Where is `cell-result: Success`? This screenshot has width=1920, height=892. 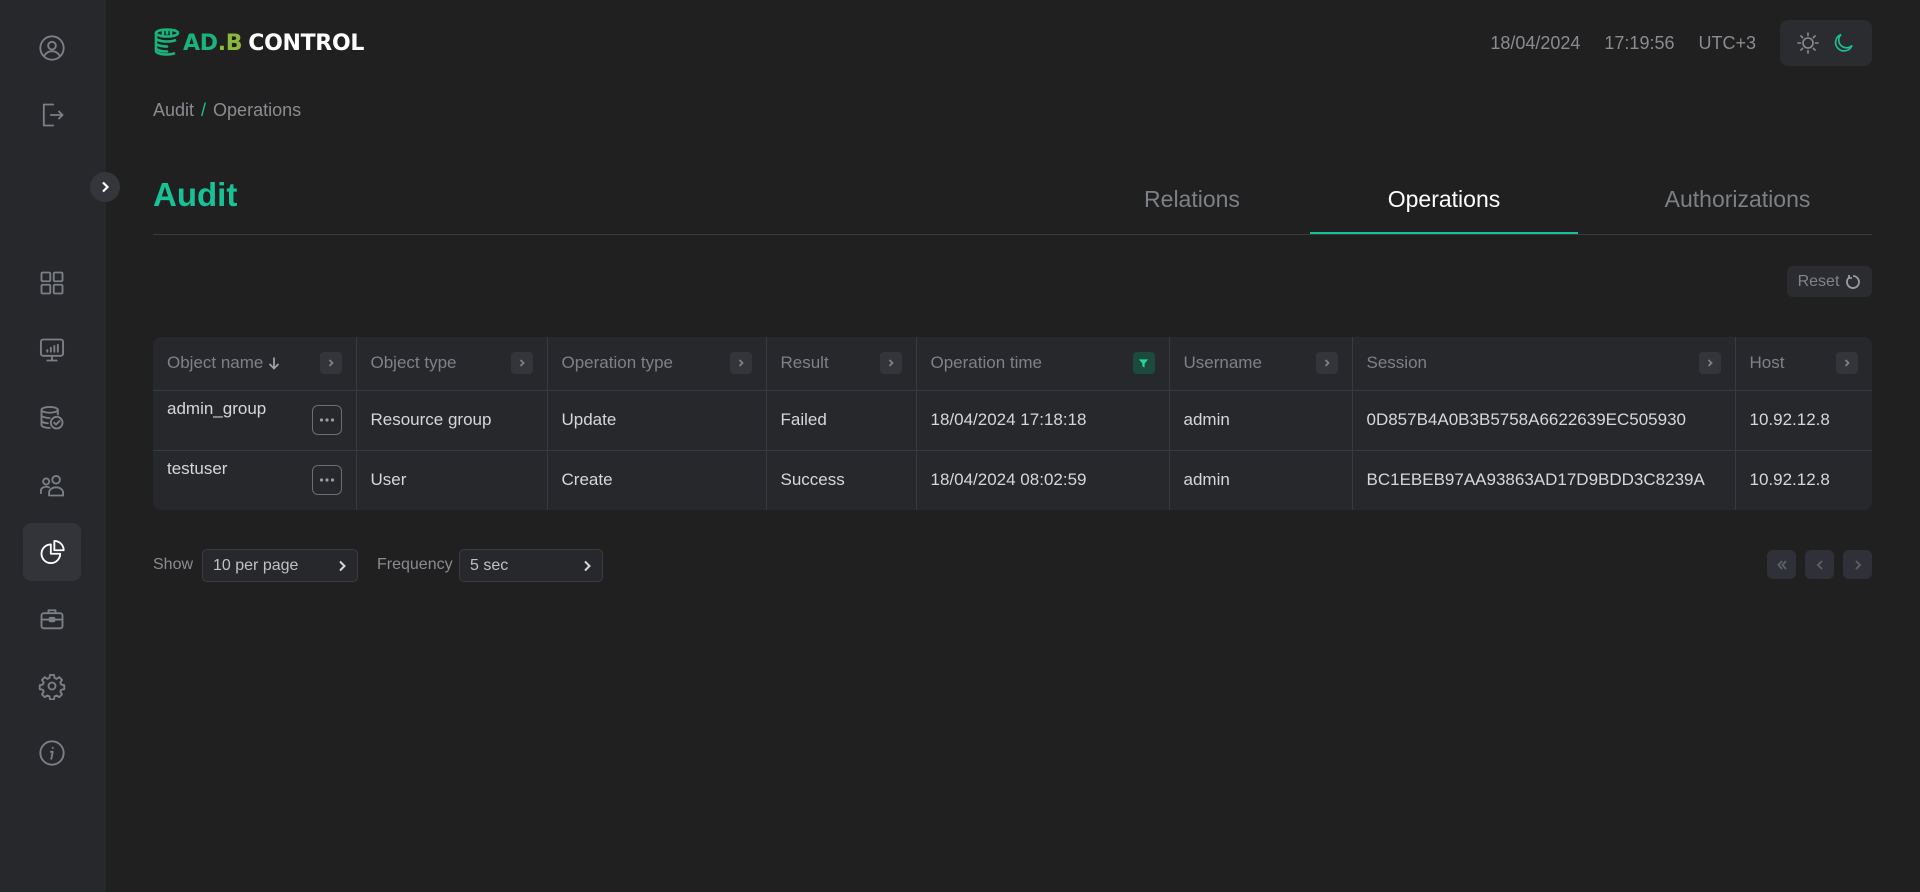
cell-result: Success is located at coordinates (841, 480).